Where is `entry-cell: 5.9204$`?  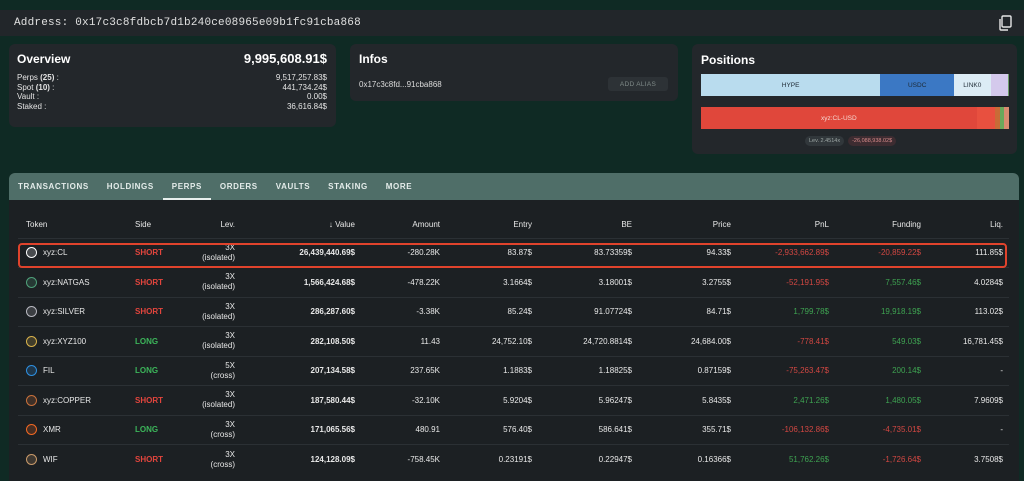
entry-cell: 5.9204$ is located at coordinates (492, 400).